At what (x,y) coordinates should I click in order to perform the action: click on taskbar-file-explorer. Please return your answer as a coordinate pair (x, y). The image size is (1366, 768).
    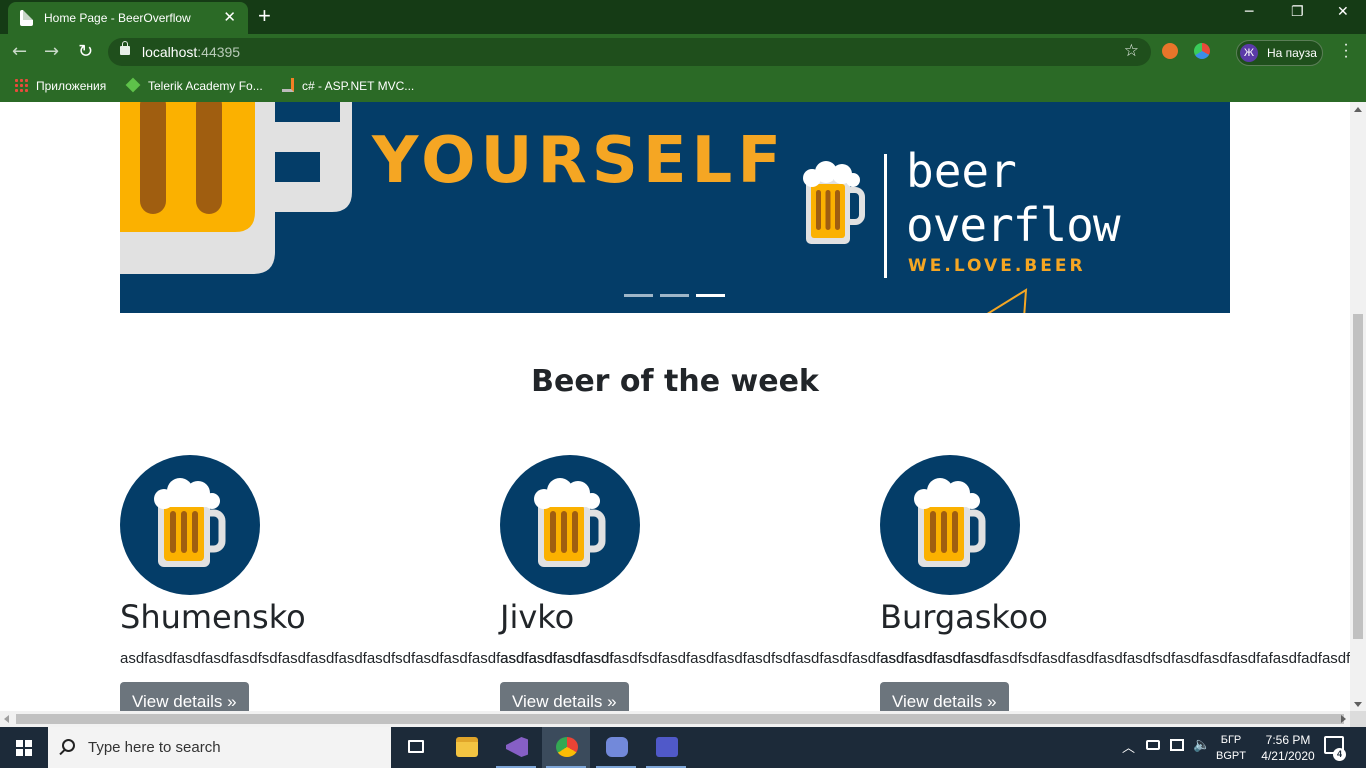
    Looking at the image, I should click on (466, 747).